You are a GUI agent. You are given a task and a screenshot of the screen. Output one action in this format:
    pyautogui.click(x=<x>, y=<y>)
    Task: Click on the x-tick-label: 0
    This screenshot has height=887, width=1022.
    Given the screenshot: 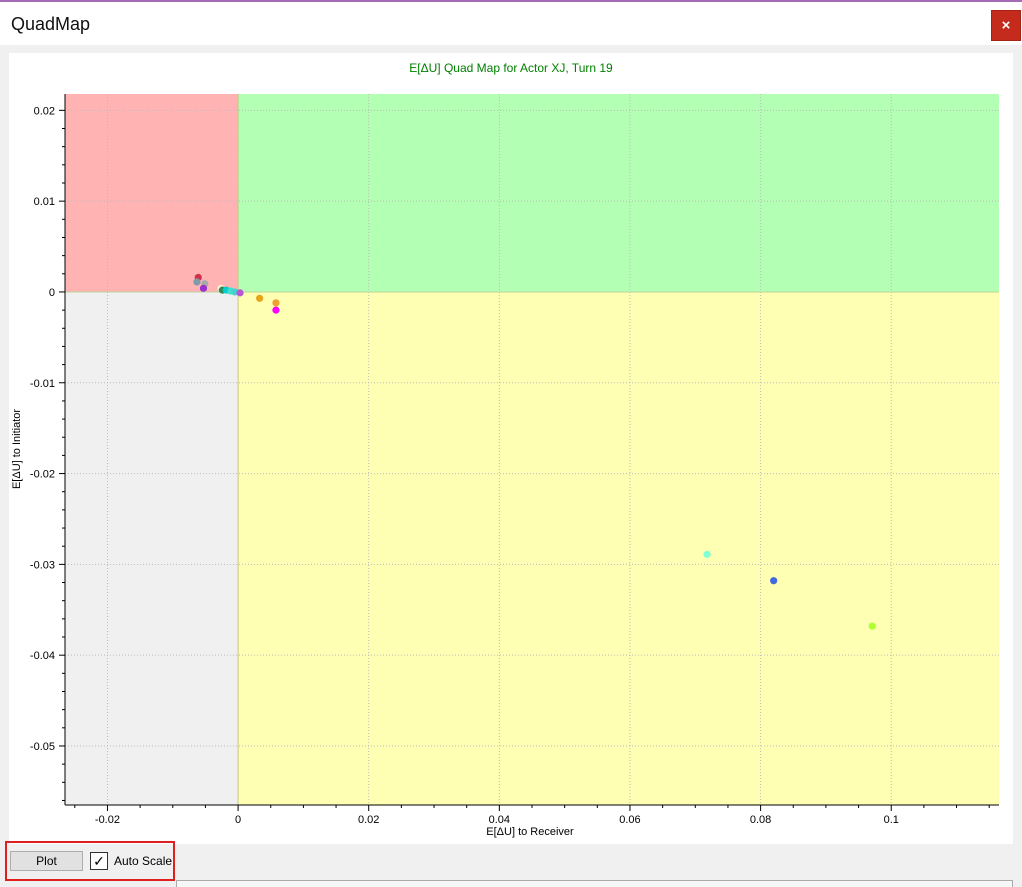 What is the action you would take?
    pyautogui.click(x=238, y=820)
    